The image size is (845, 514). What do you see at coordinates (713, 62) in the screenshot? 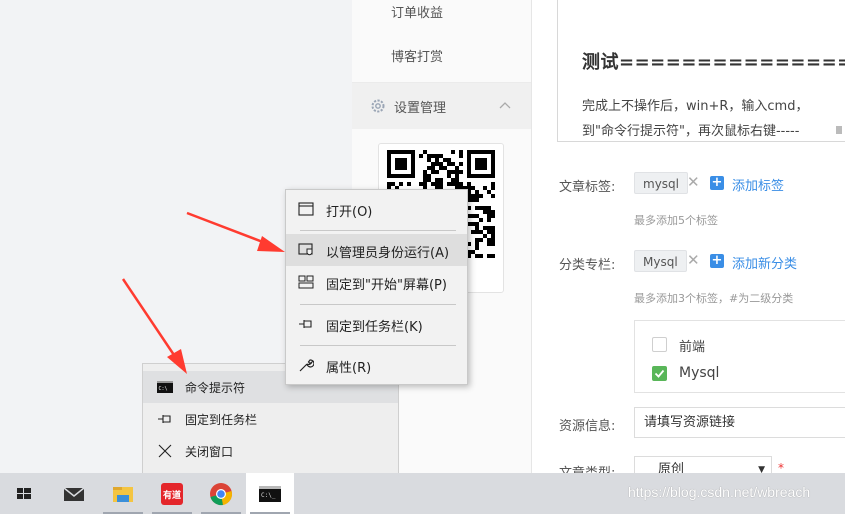
I see `editor-heading: 测试=================` at bounding box center [713, 62].